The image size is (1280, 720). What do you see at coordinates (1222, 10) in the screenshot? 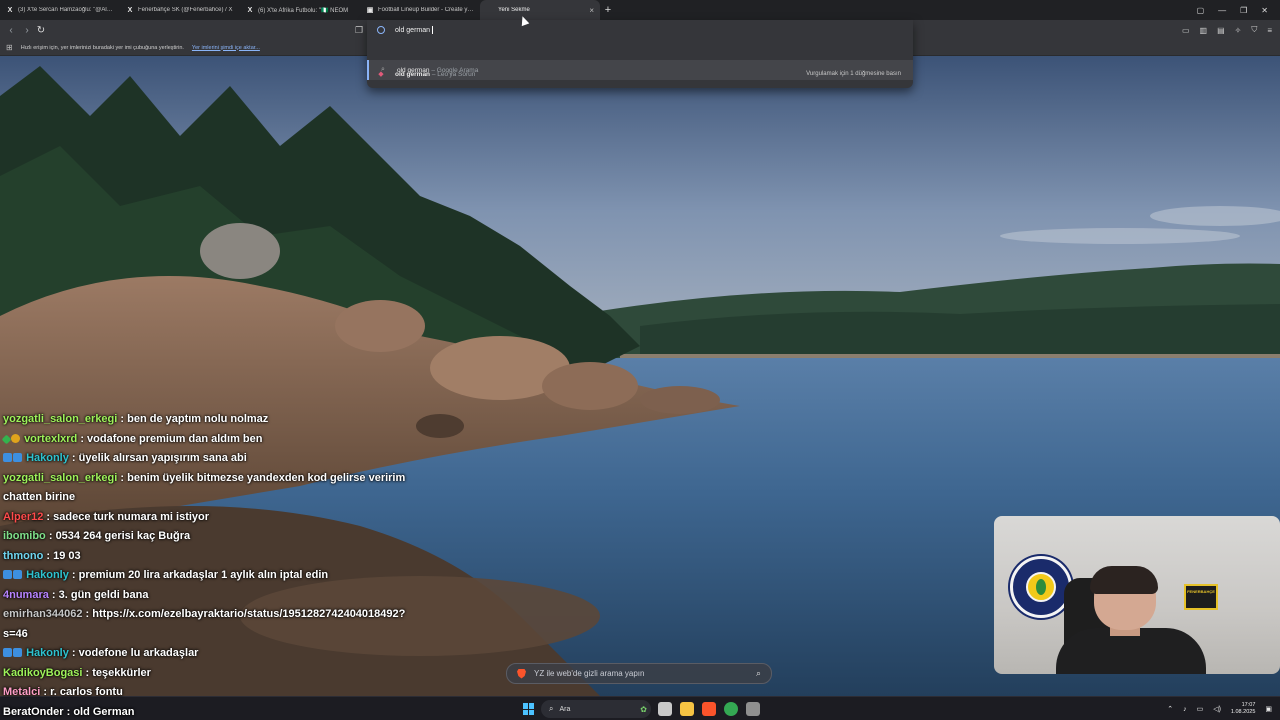
I see `minimize-icon: —` at bounding box center [1222, 10].